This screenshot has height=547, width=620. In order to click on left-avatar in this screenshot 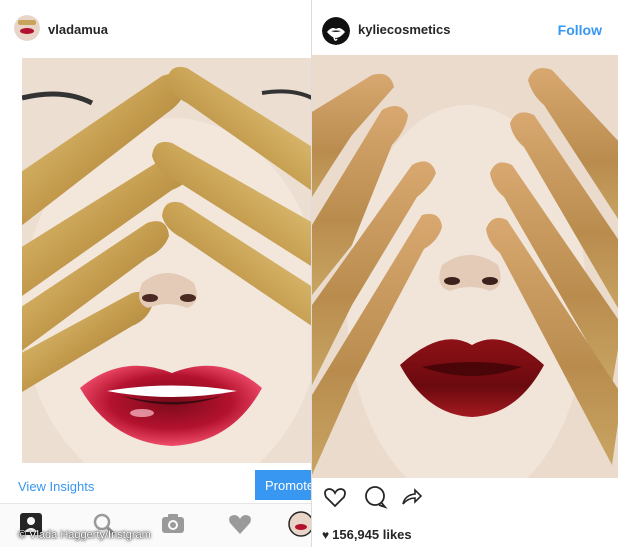, I will do `click(27, 28)`.